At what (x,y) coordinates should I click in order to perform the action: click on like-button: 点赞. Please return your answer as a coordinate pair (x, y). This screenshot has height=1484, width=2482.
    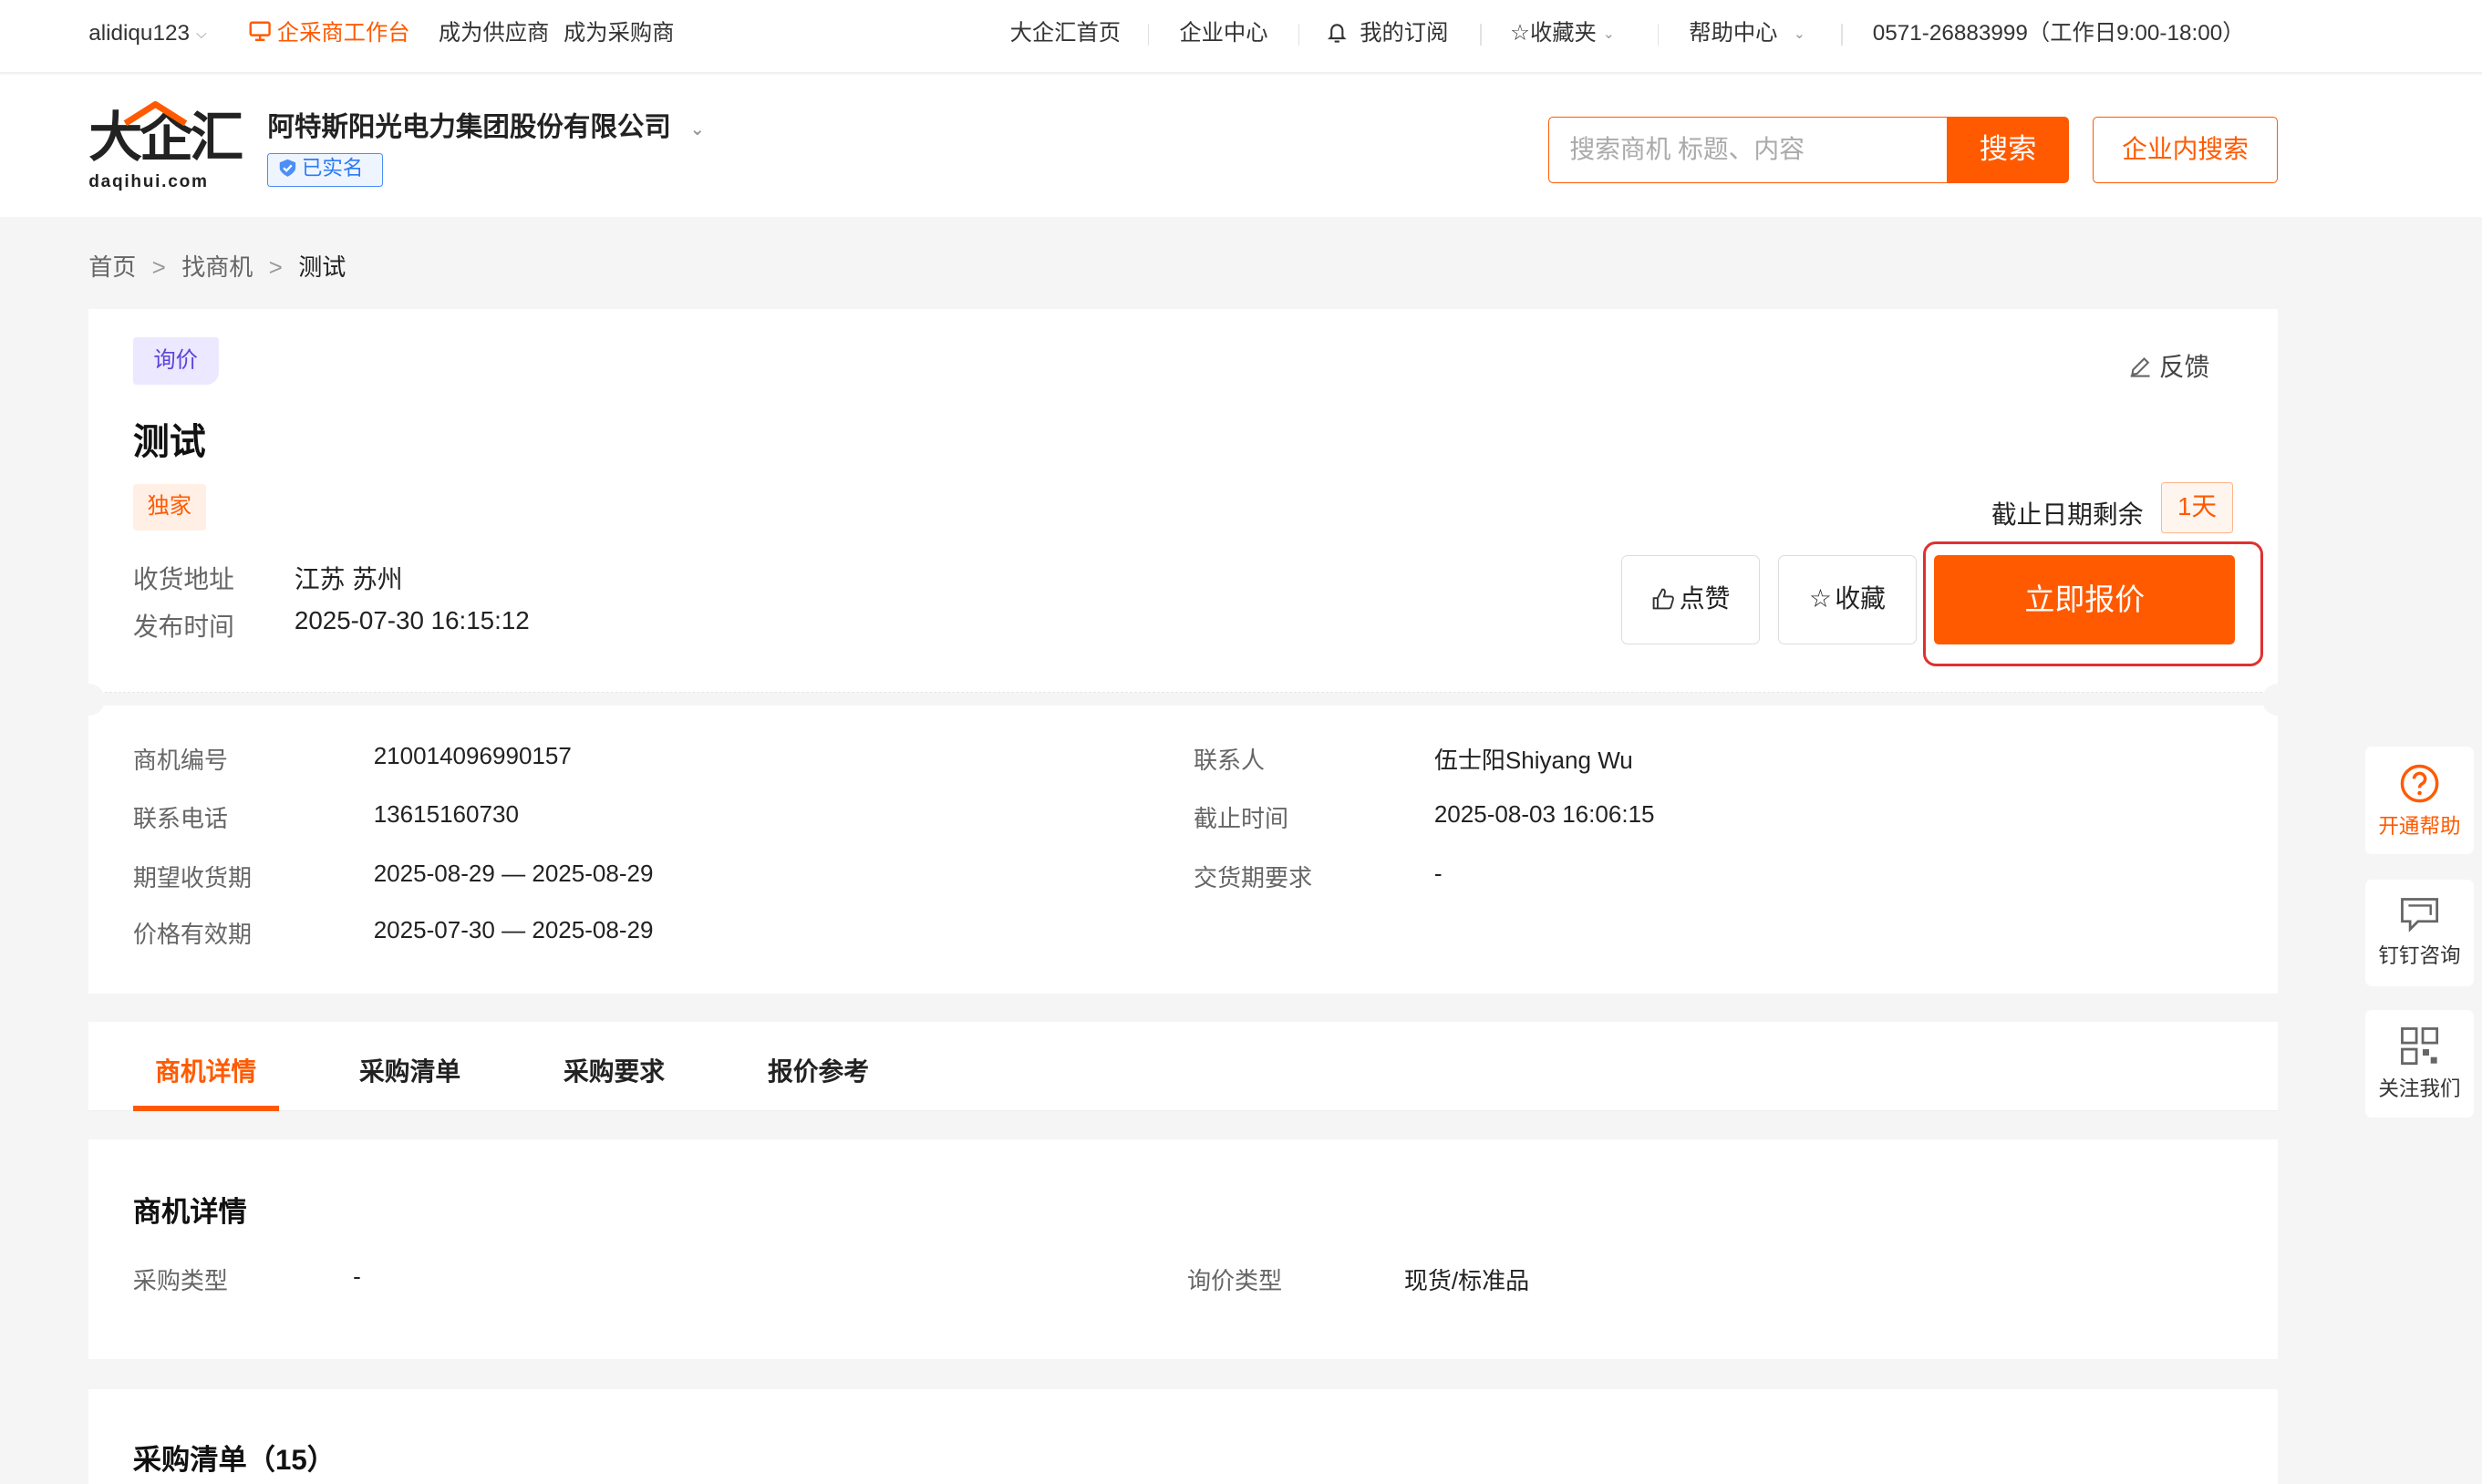
    Looking at the image, I should click on (1690, 599).